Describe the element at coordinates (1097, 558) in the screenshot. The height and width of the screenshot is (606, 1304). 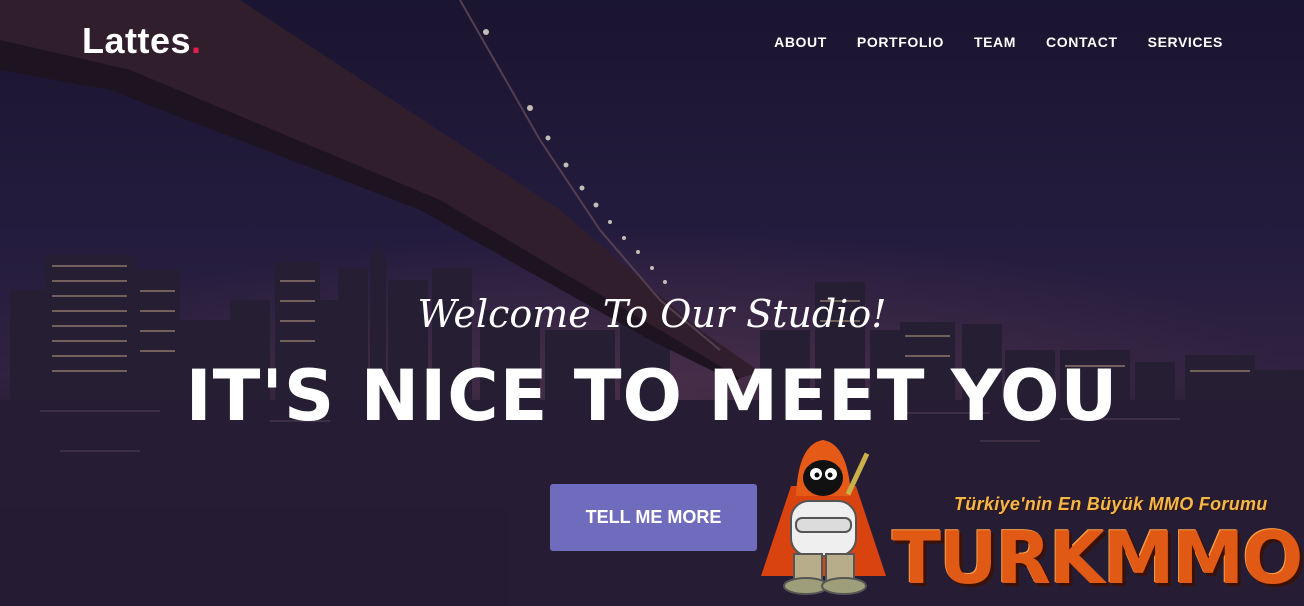
I see `watermark-logo-text: TURKMMO` at that location.